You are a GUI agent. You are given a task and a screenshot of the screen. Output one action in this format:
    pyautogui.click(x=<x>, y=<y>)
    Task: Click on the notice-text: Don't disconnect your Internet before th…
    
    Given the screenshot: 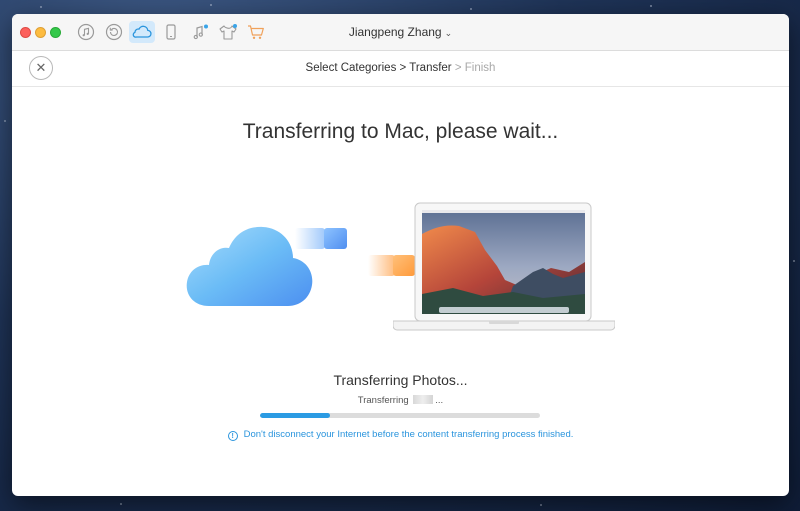 What is the action you would take?
    pyautogui.click(x=408, y=434)
    